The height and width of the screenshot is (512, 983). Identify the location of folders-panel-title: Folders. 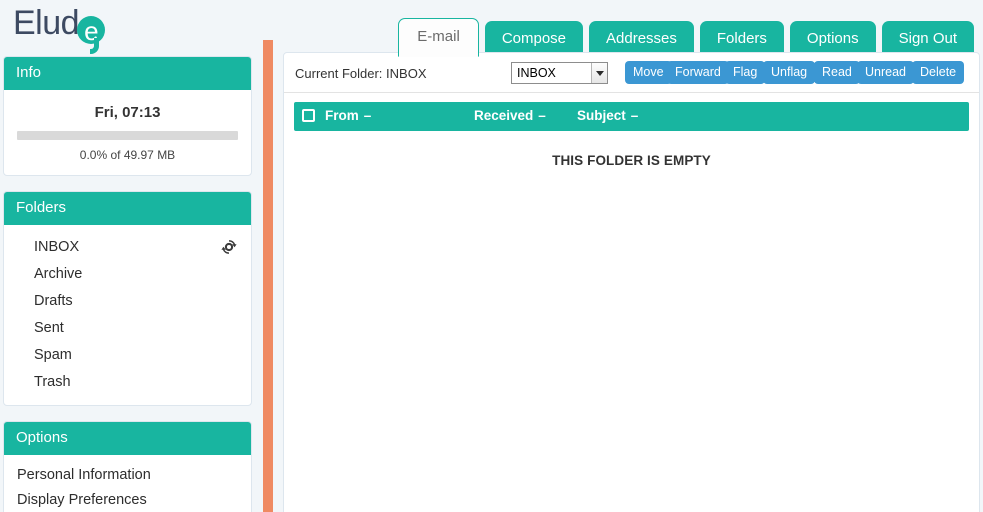
(127, 208).